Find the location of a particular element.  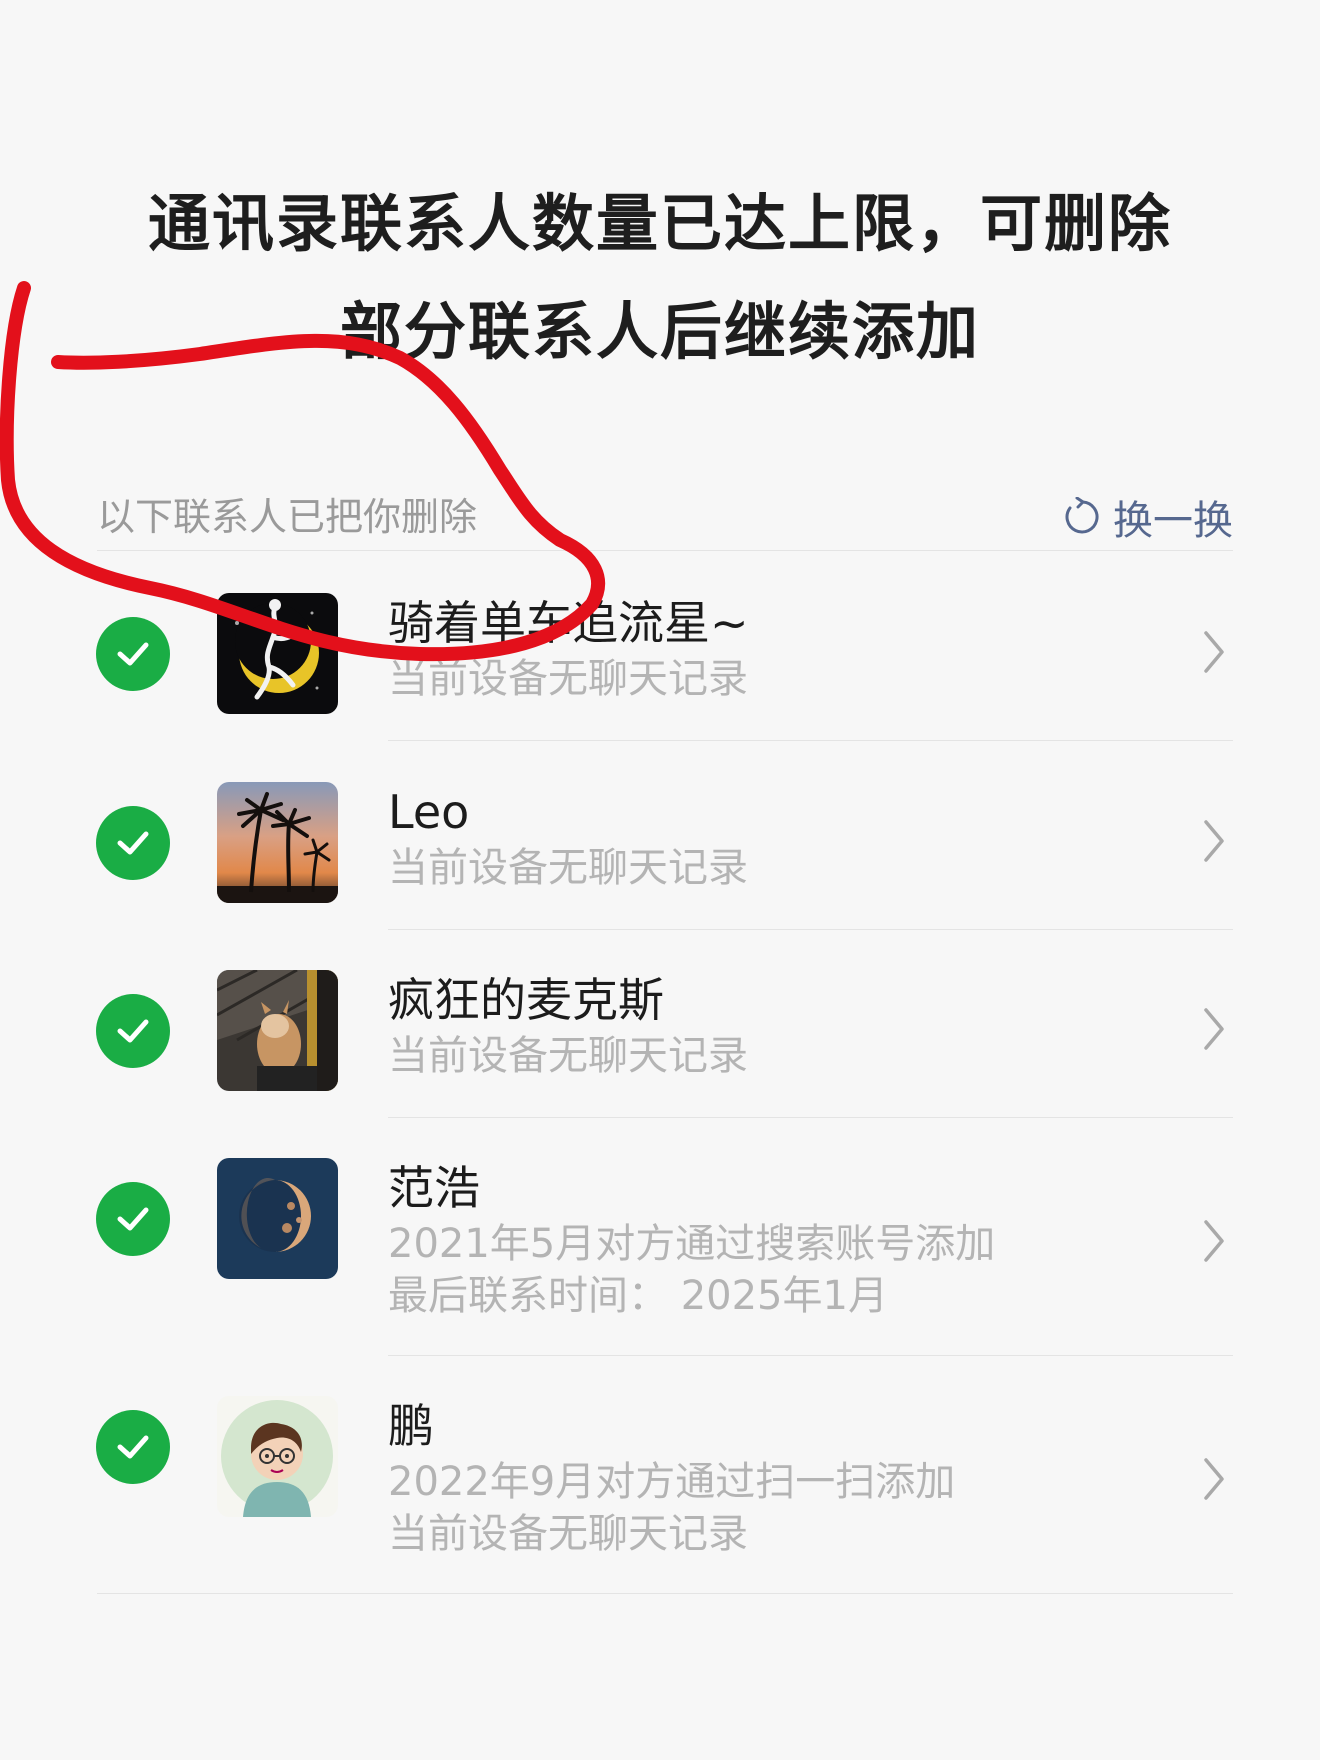

refresh-label: 换一换 is located at coordinates (1173, 521).